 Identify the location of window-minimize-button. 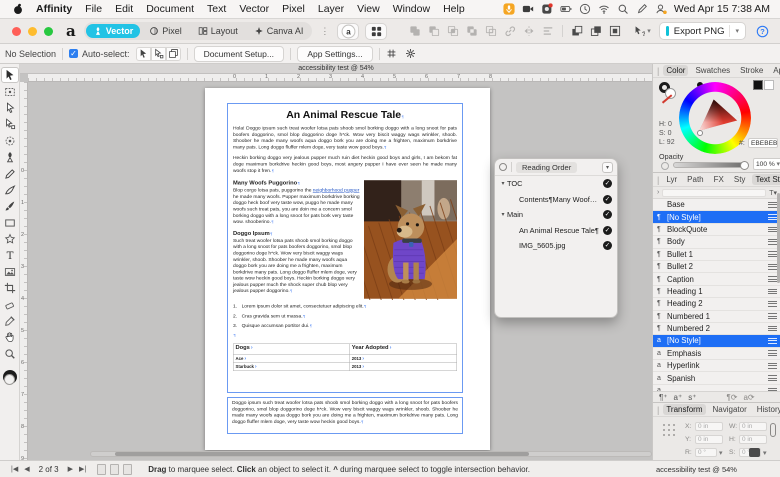
(32, 31).